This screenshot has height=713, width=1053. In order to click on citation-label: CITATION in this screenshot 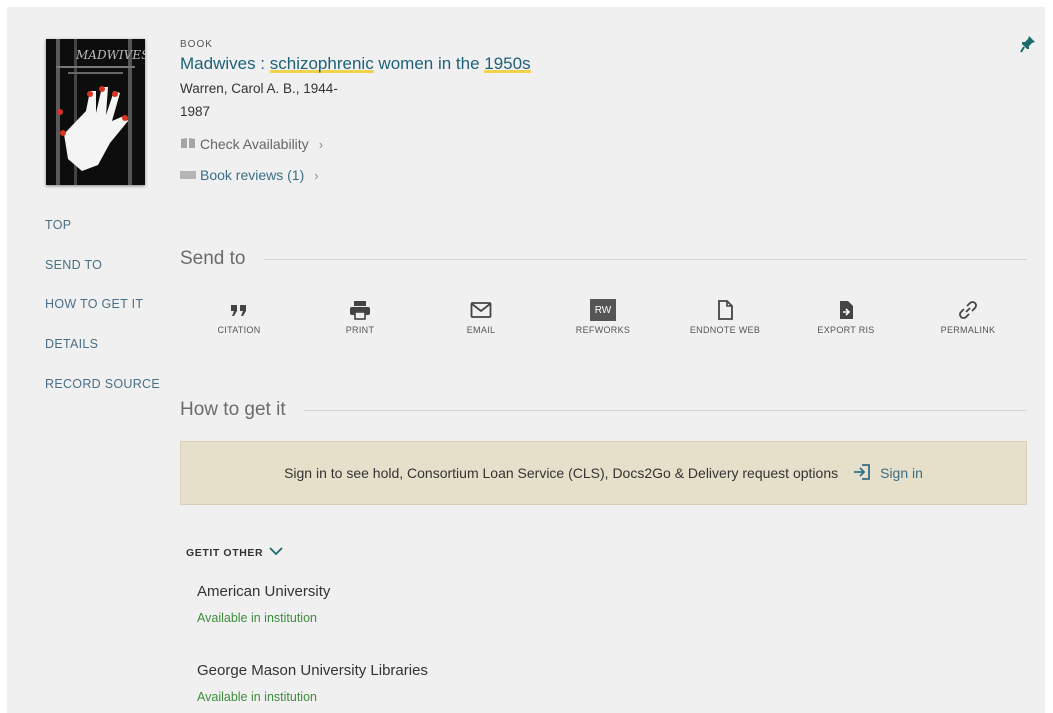, I will do `click(239, 330)`.